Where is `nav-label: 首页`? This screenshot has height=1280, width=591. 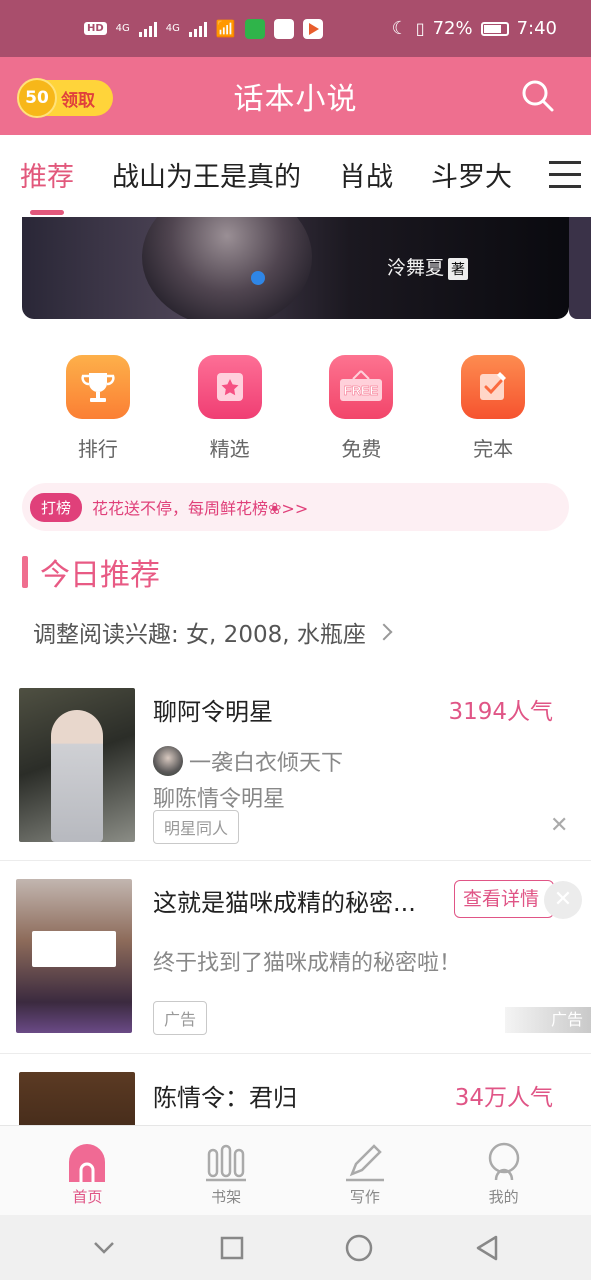
nav-label: 首页 is located at coordinates (87, 1197).